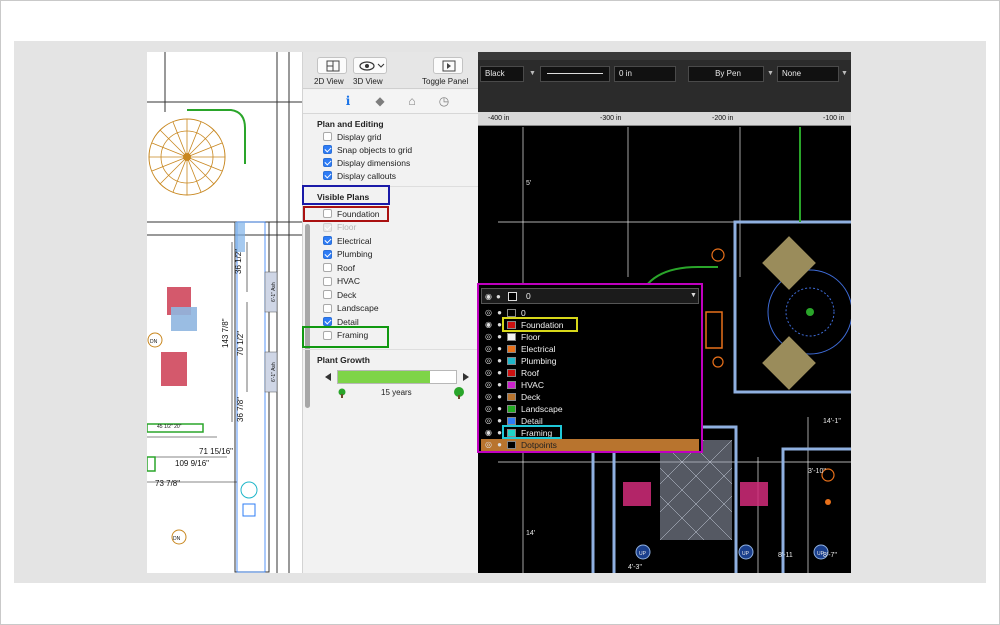 The image size is (1000, 625). I want to click on plan-visibility-foundation: Foundation, so click(351, 213).